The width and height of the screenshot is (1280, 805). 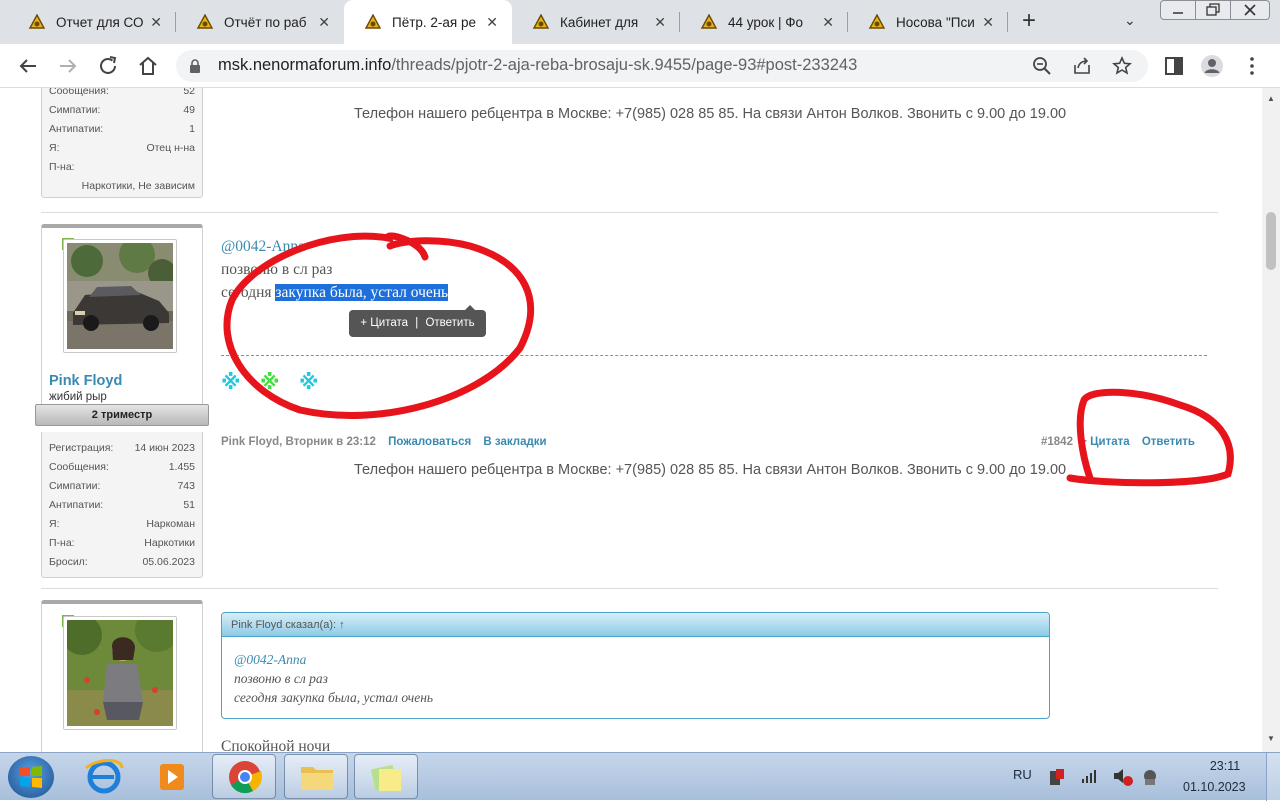 I want to click on taskbar-explorer, so click(x=316, y=776).